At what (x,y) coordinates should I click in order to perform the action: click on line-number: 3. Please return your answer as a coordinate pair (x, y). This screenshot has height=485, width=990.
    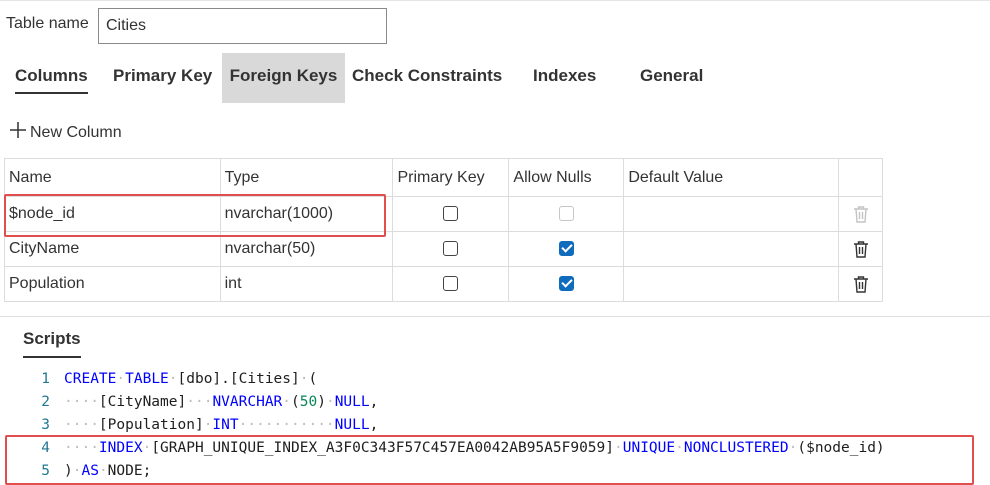
    Looking at the image, I should click on (45, 425).